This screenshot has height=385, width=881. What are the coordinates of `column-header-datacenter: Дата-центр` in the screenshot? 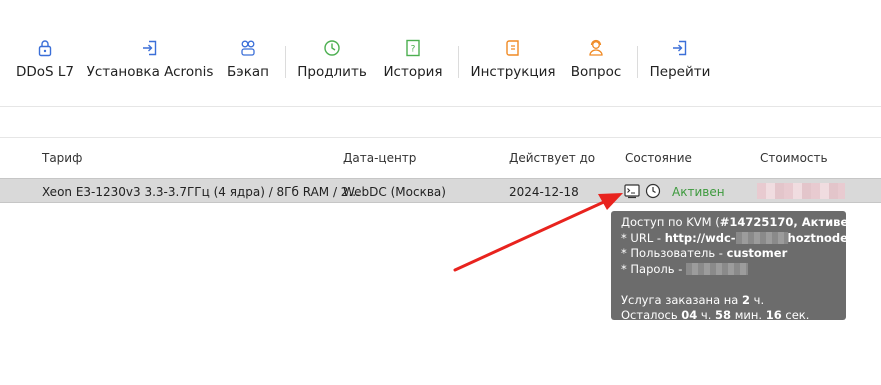 It's located at (379, 158).